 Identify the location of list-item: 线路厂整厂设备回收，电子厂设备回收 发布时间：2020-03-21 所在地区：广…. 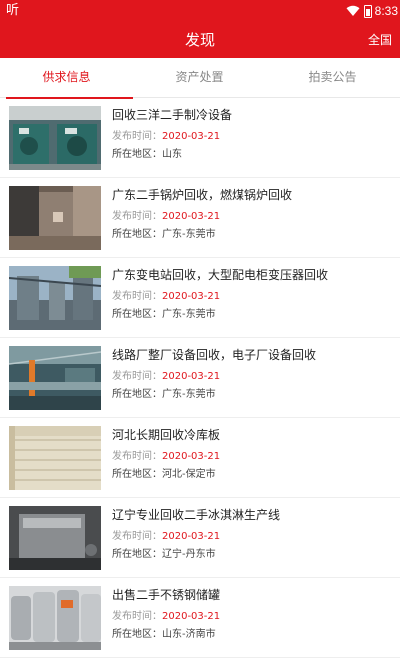
(200, 378).